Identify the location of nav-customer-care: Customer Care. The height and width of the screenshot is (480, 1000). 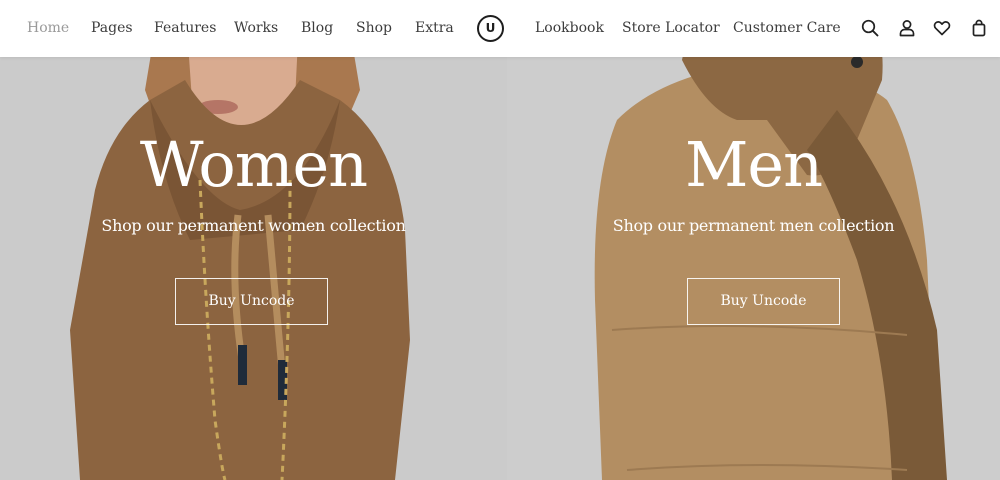
(787, 28).